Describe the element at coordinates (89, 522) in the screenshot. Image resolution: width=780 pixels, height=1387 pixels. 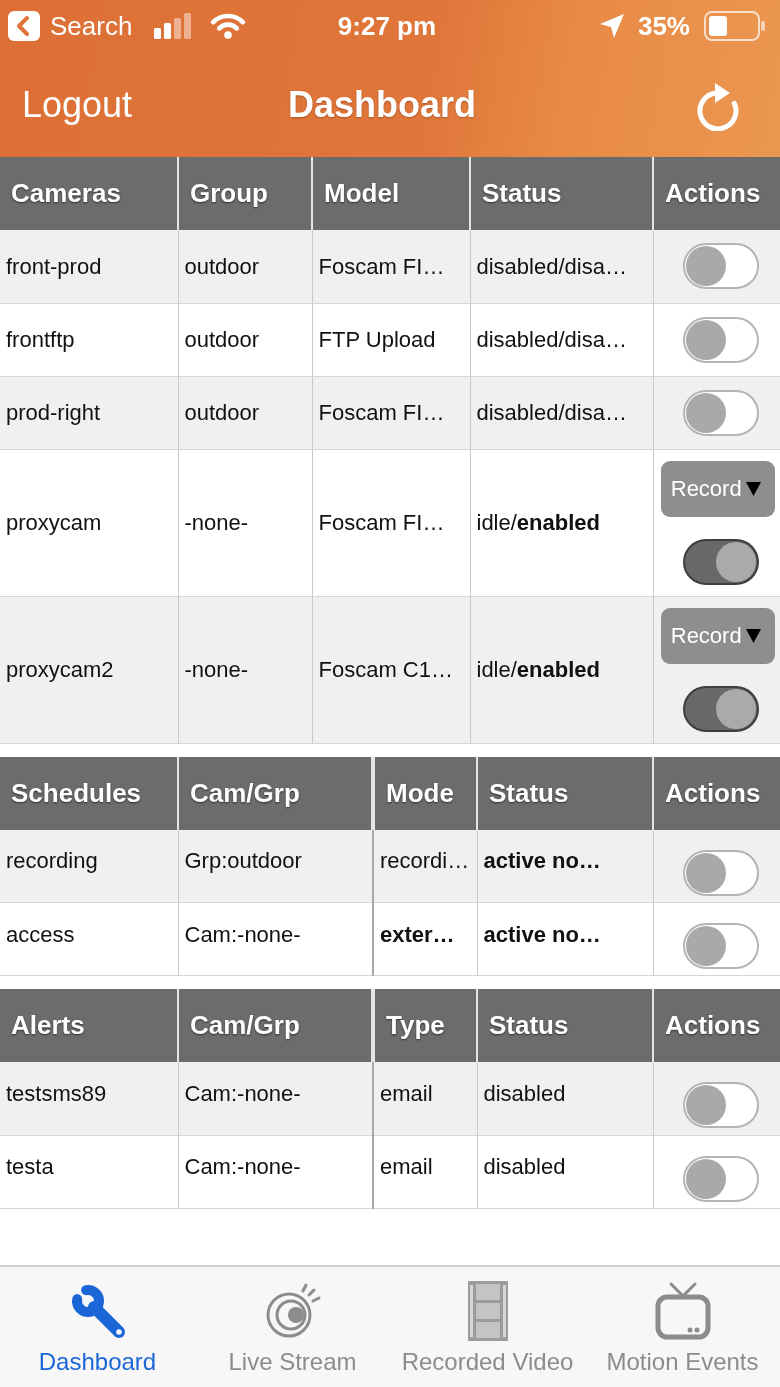
I see `table-cell: proxycam` at that location.